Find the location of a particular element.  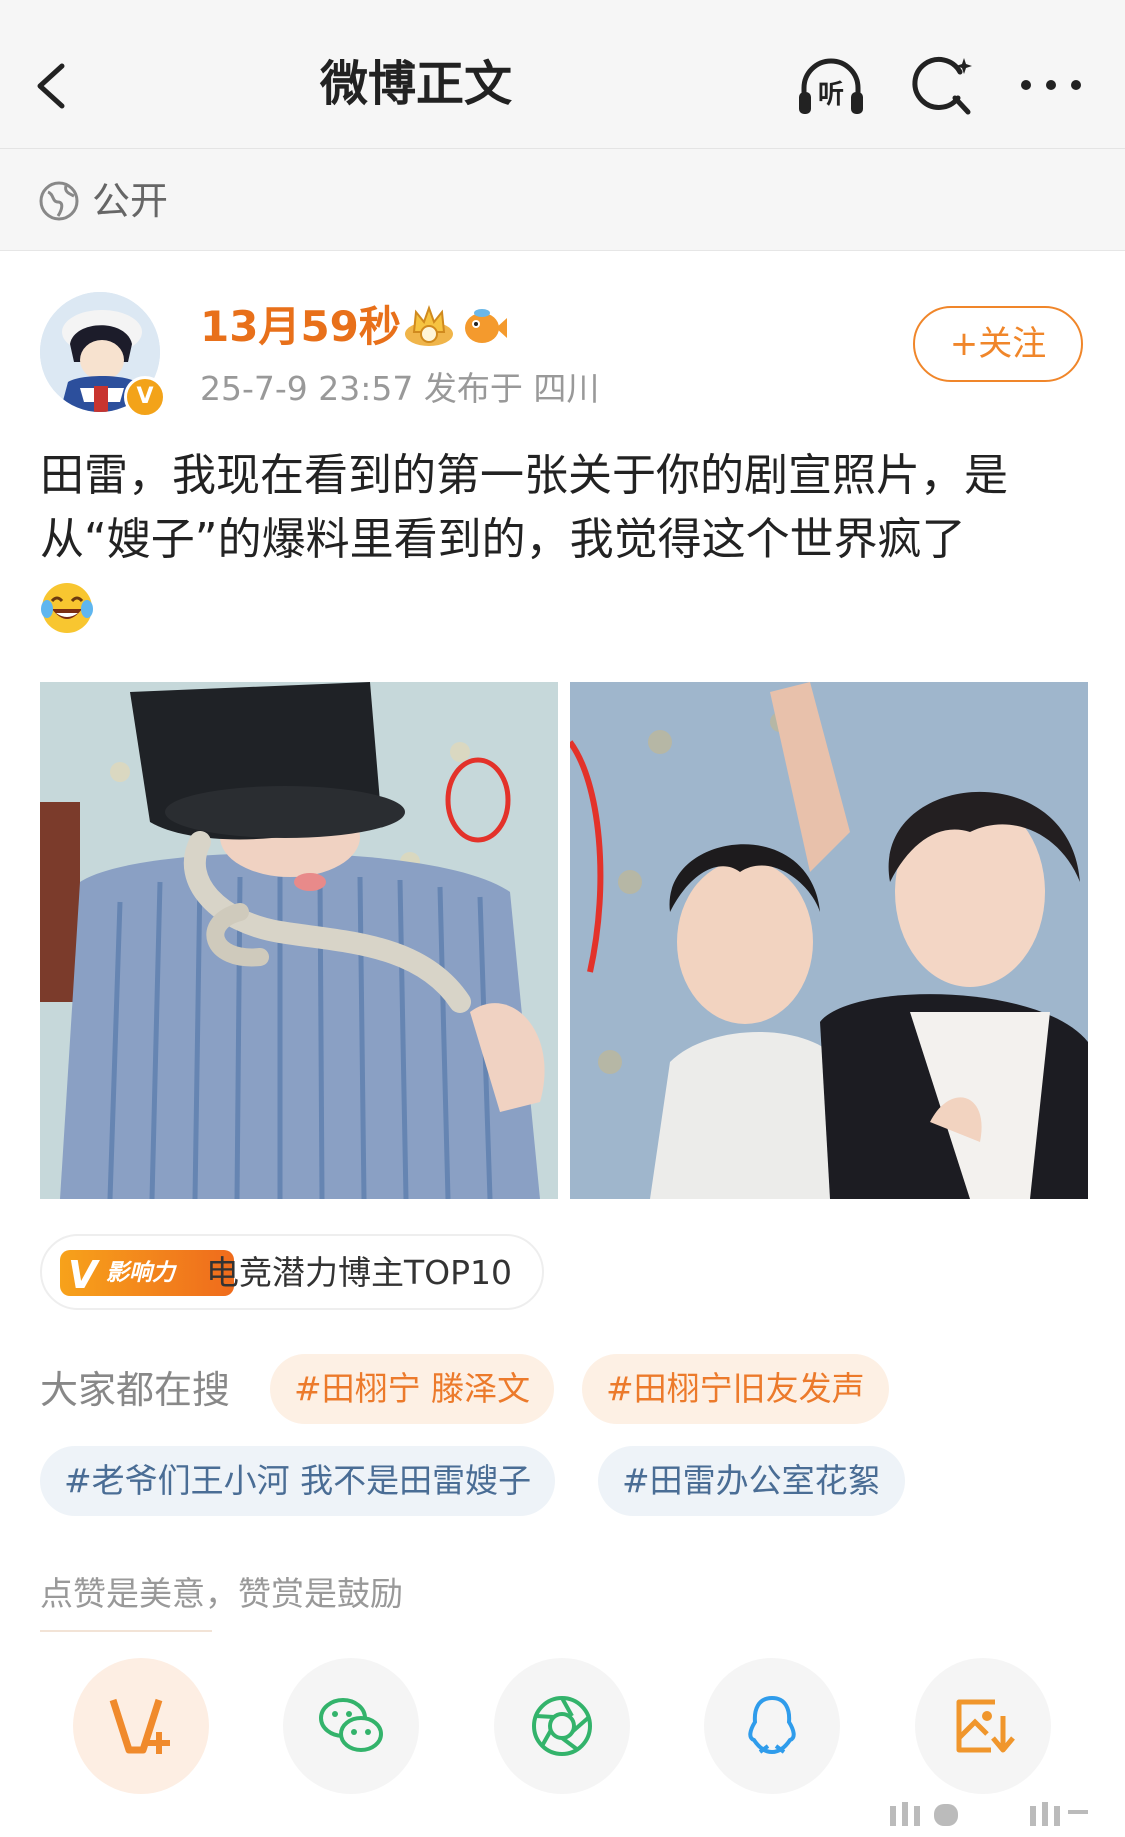

v-plus-icon is located at coordinates (139, 1726).